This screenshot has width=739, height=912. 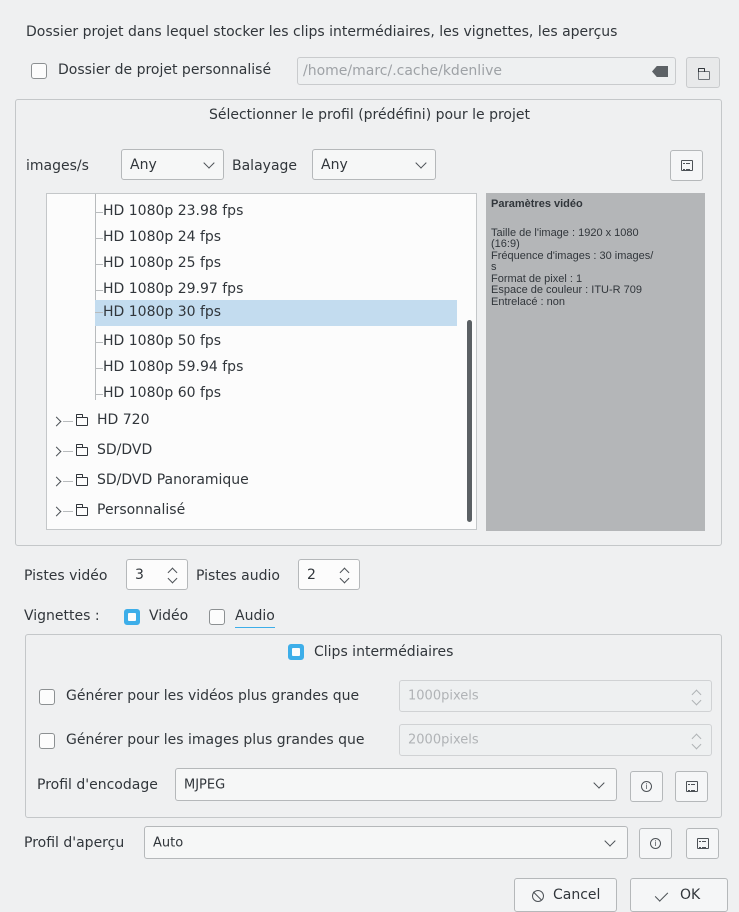 What do you see at coordinates (172, 164) in the screenshot?
I see `fps-combo: Any` at bounding box center [172, 164].